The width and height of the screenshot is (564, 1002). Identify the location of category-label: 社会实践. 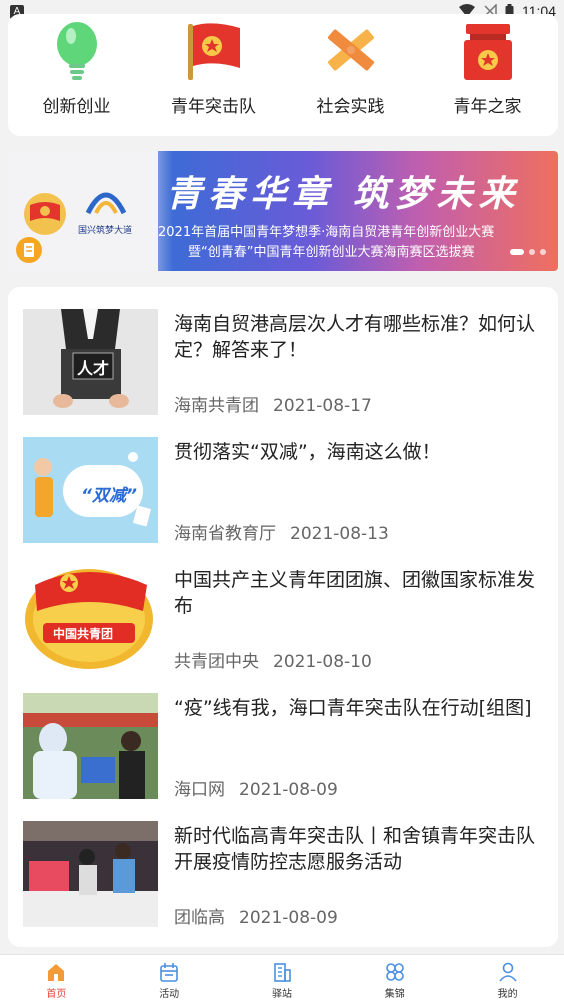
(350, 107).